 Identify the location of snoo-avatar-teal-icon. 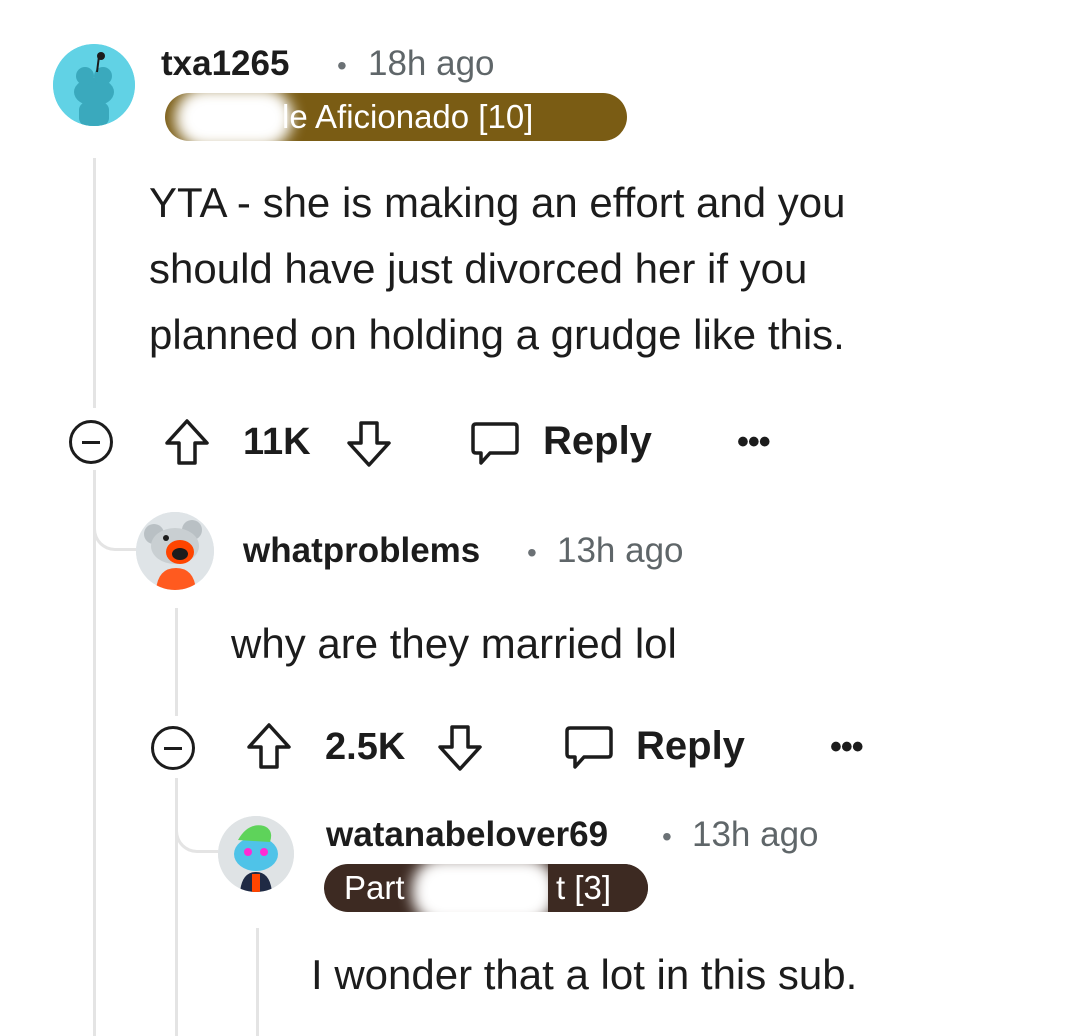
(94, 85).